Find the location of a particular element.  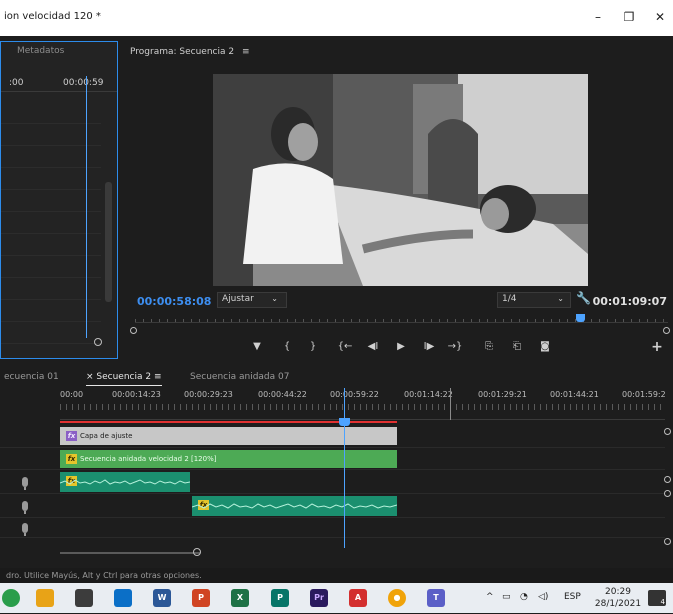

start-icon is located at coordinates (11, 598).